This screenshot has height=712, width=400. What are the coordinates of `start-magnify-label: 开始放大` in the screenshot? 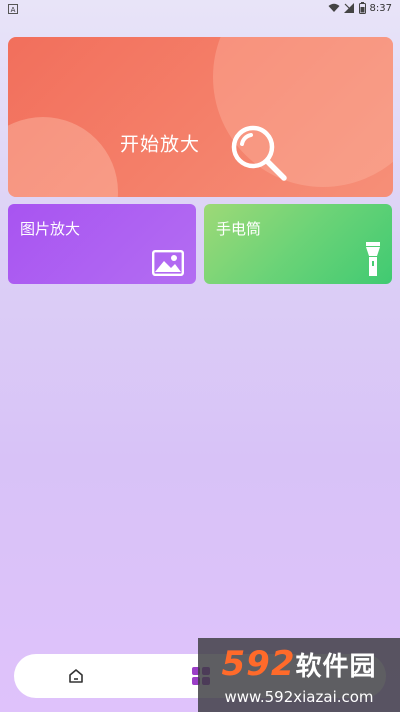 It's located at (160, 144).